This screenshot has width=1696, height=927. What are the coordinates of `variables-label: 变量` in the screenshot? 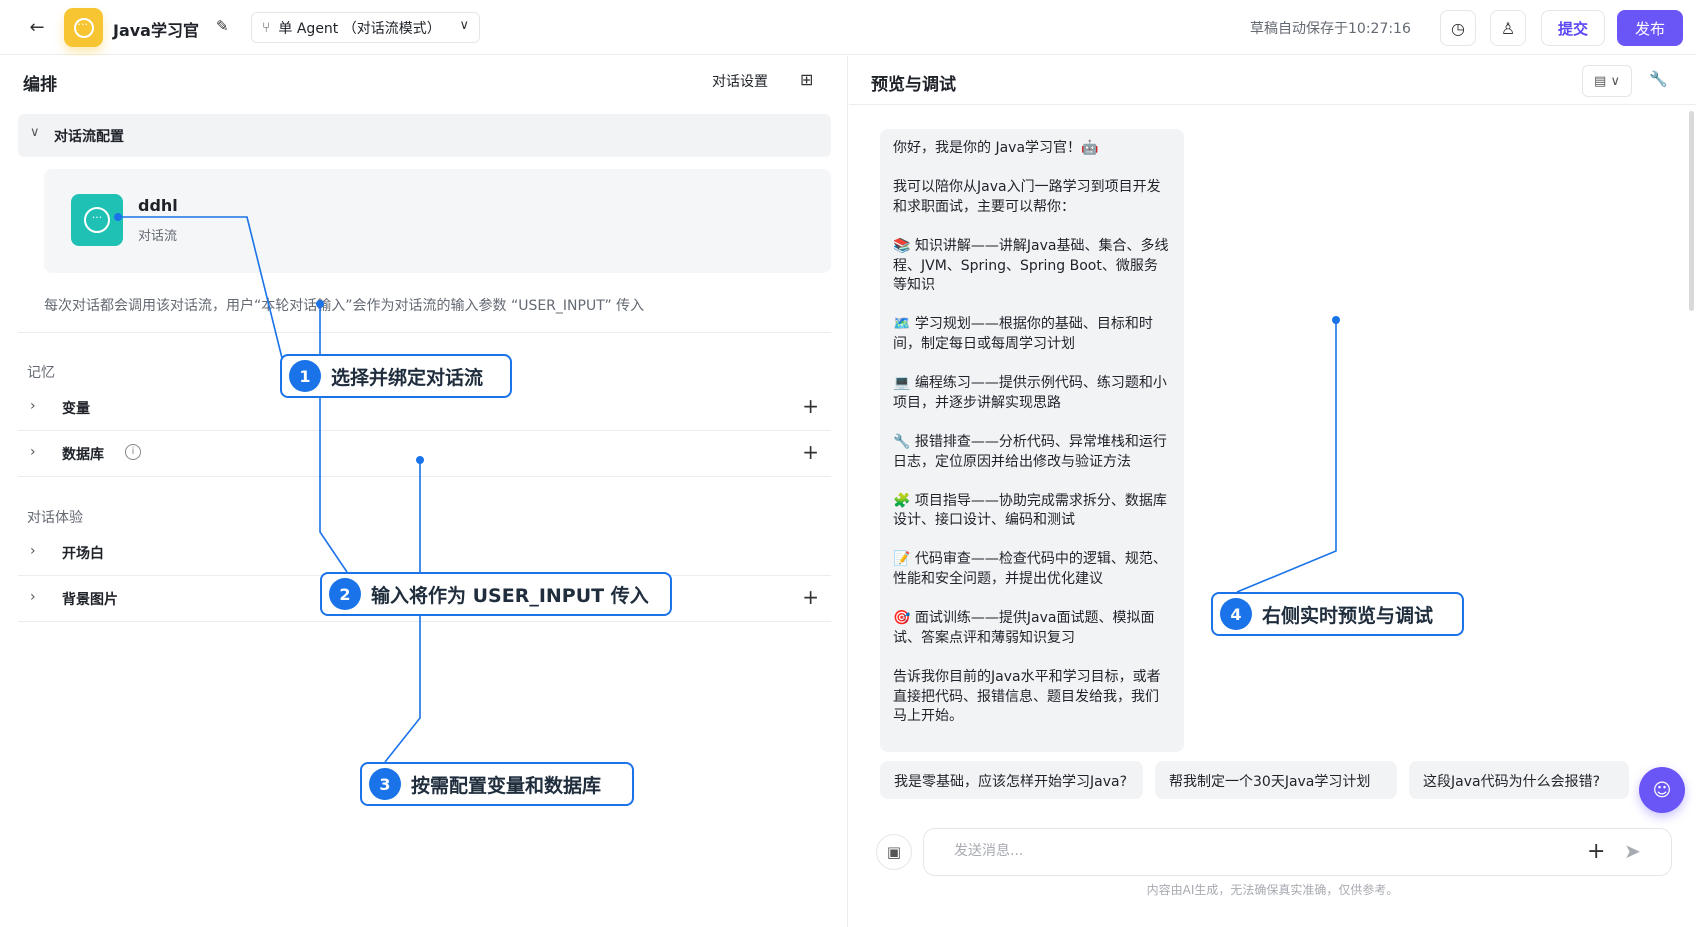 It's located at (76, 409).